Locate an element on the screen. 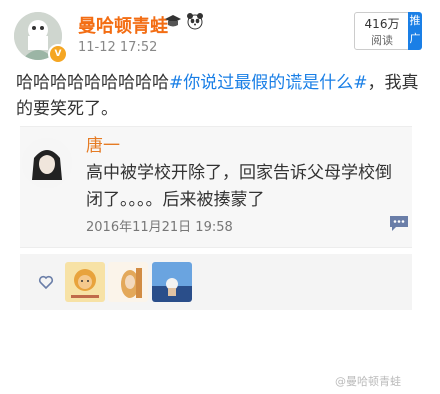  user-badges is located at coordinates (184, 21).